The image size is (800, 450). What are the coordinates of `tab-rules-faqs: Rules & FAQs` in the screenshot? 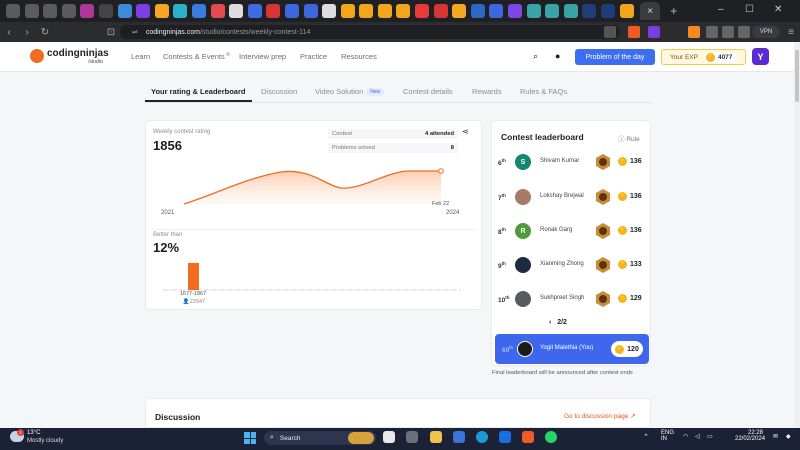 It's located at (543, 91).